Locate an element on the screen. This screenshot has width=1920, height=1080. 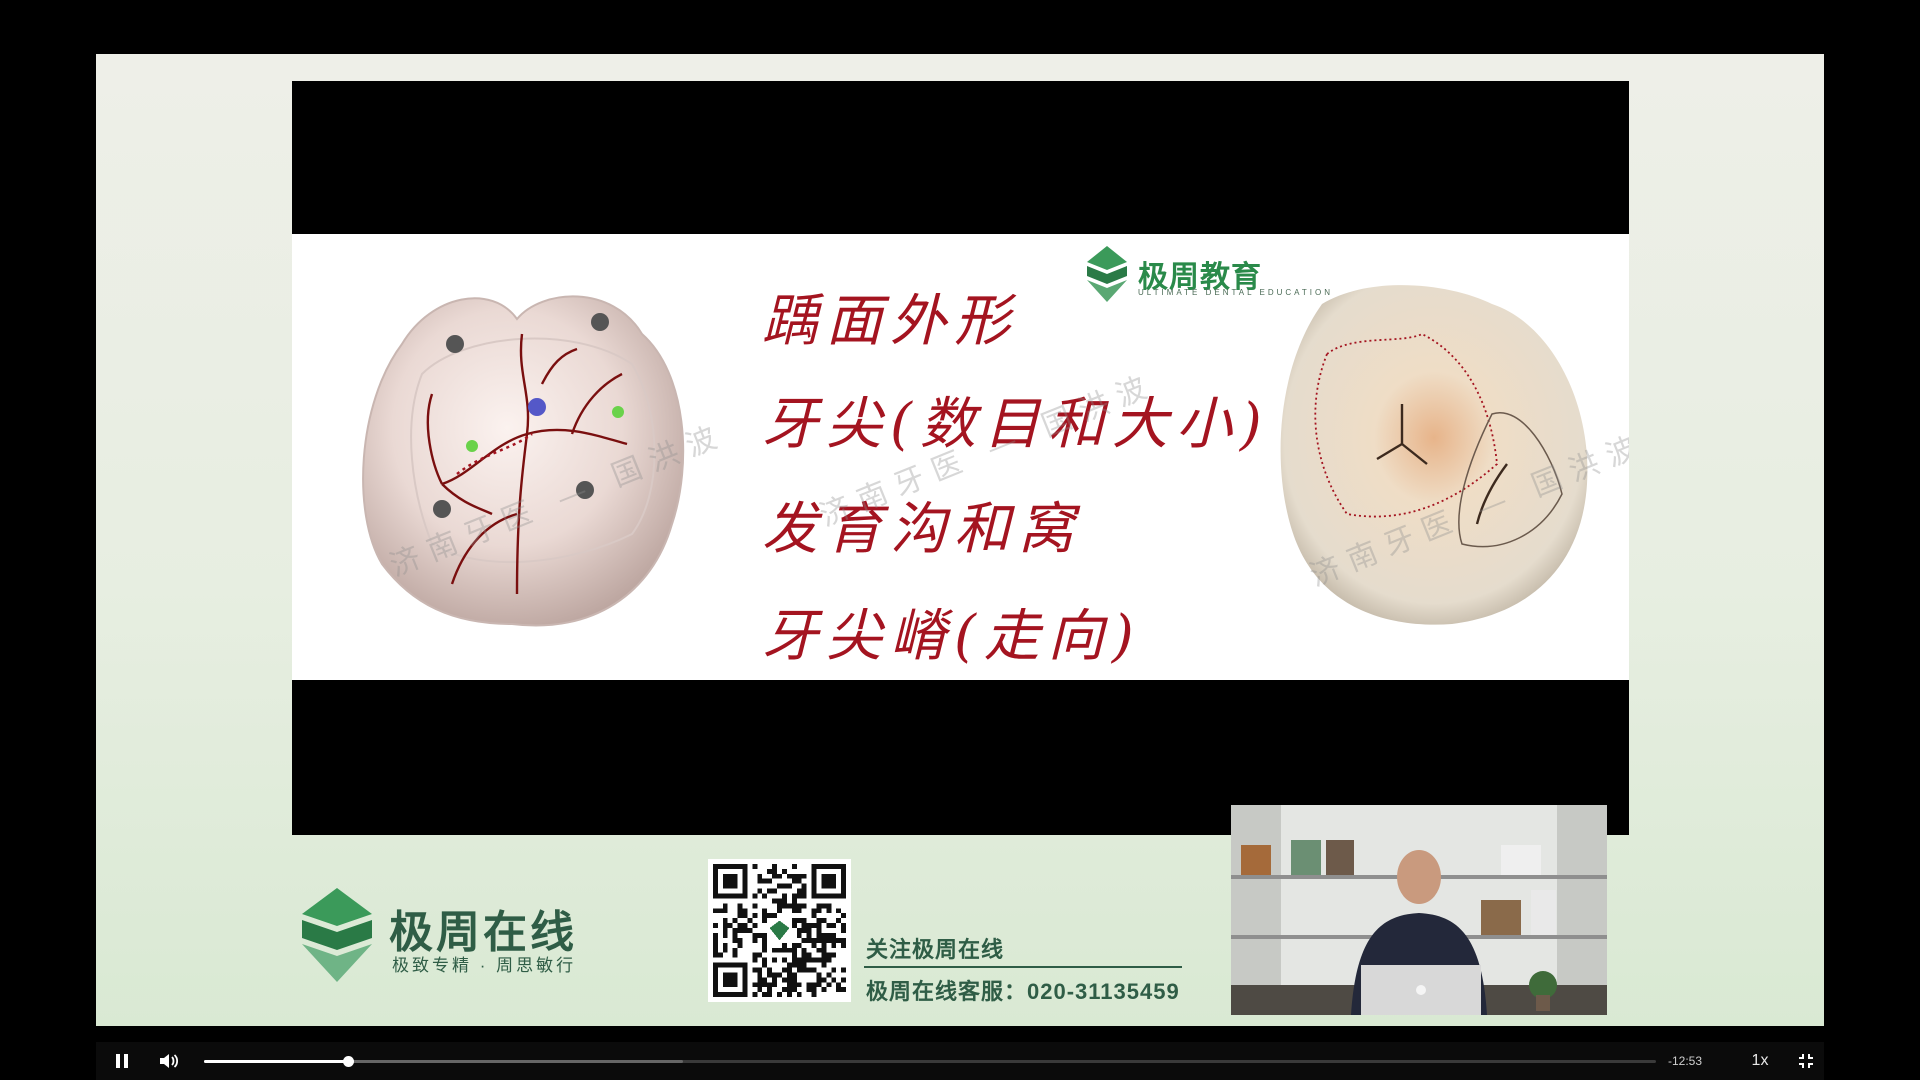
exit-fullscreen-icon is located at coordinates (1806, 1061).